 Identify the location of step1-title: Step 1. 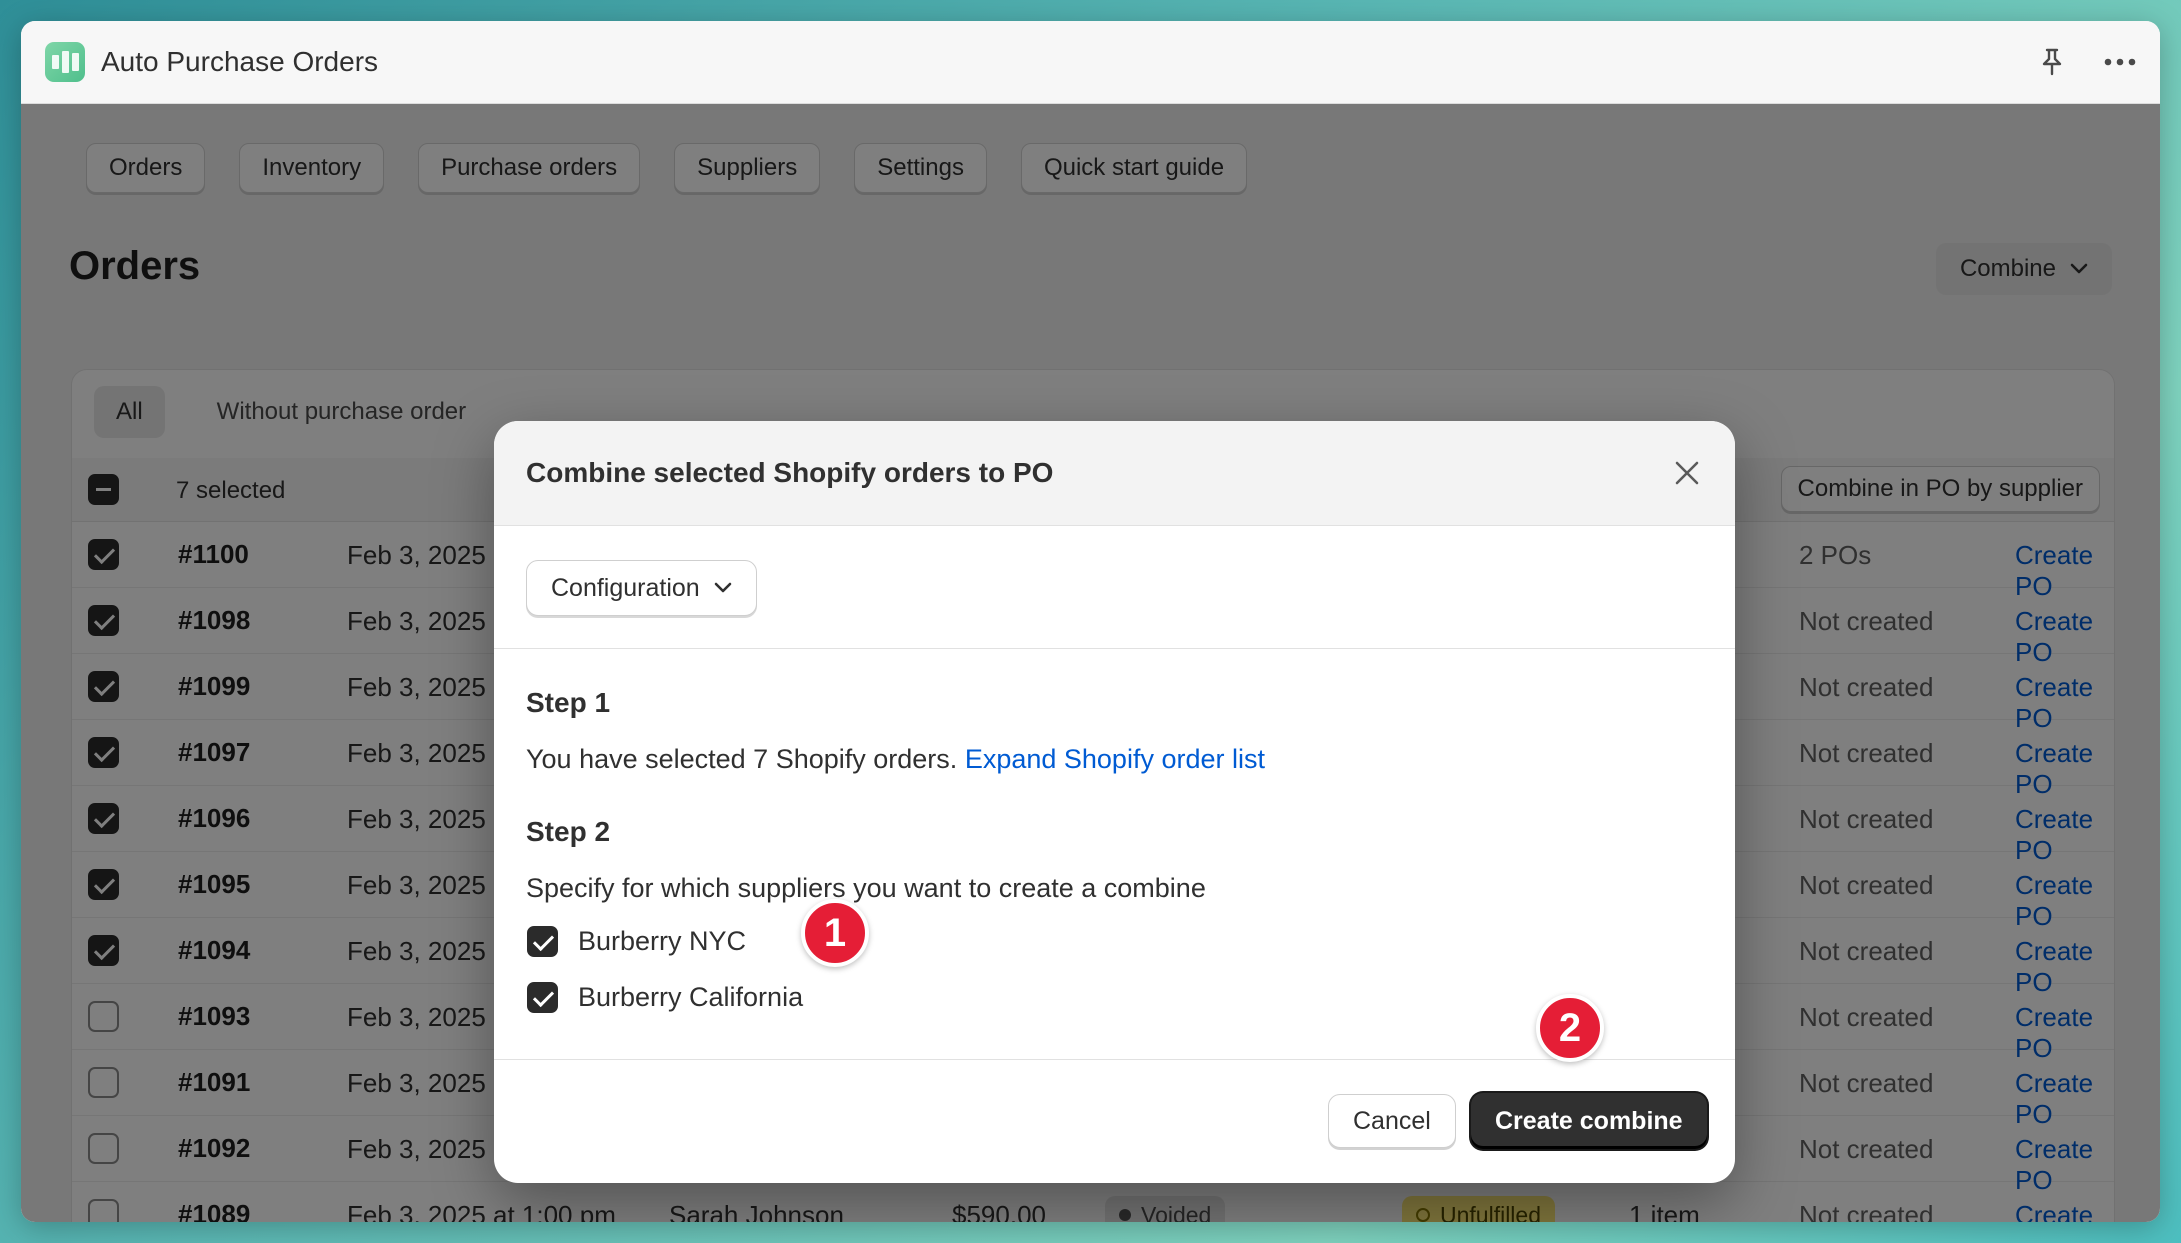
(568, 702).